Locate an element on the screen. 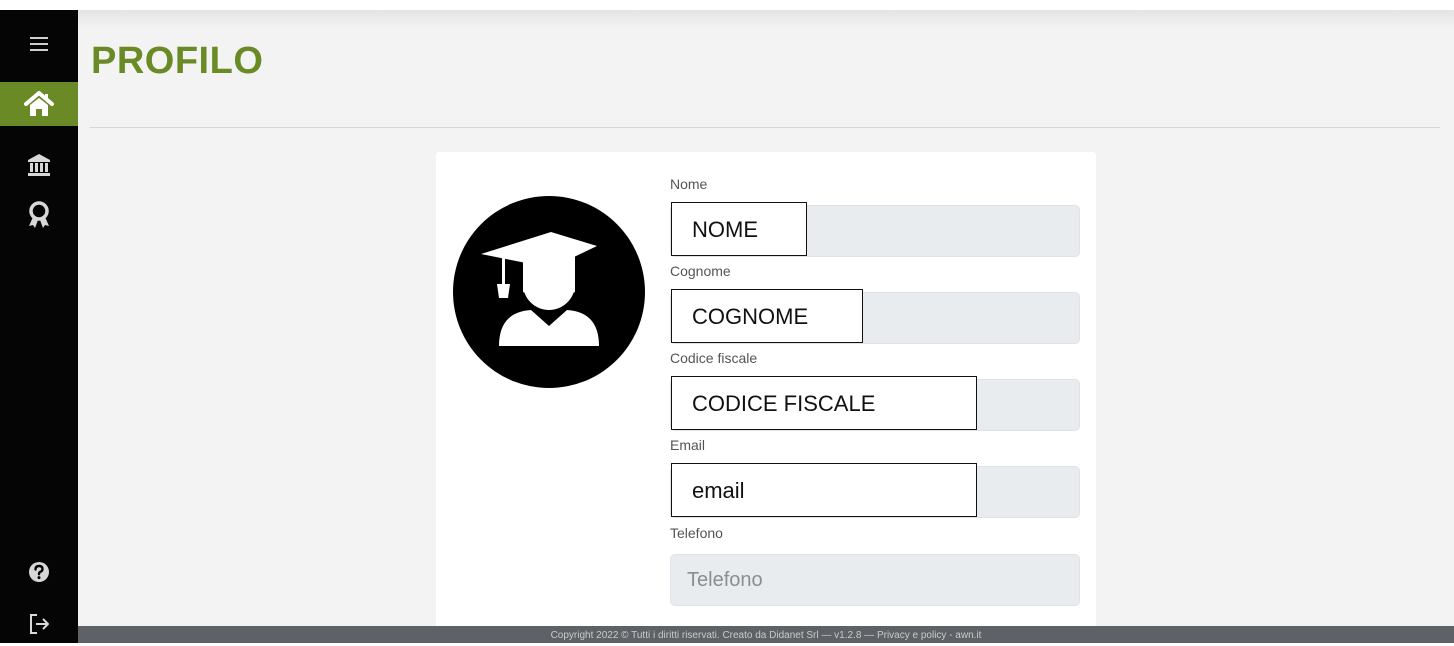 This screenshot has height=646, width=1454. codice-fiscale-value: CODICE FISCALE is located at coordinates (824, 403).